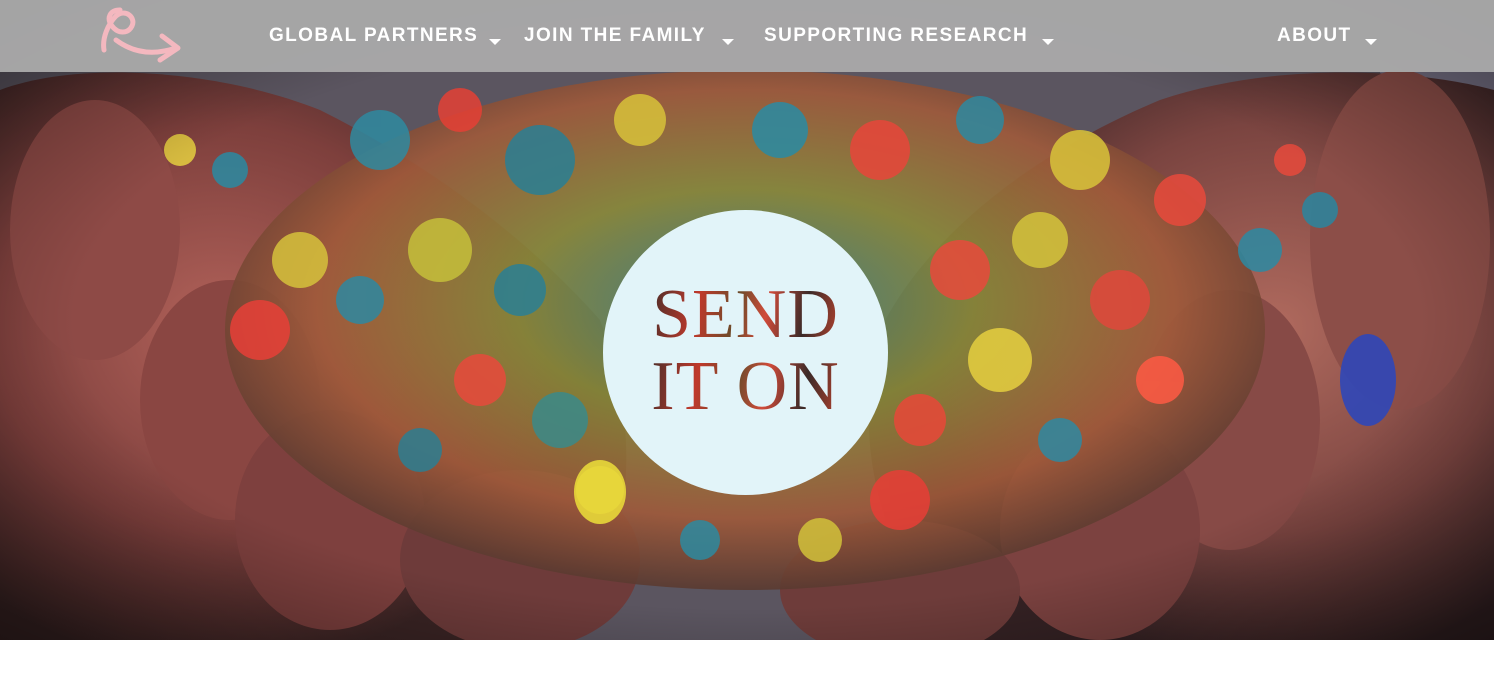 This screenshot has height=684, width=1494. I want to click on nav-about: ABOUT, so click(1314, 36).